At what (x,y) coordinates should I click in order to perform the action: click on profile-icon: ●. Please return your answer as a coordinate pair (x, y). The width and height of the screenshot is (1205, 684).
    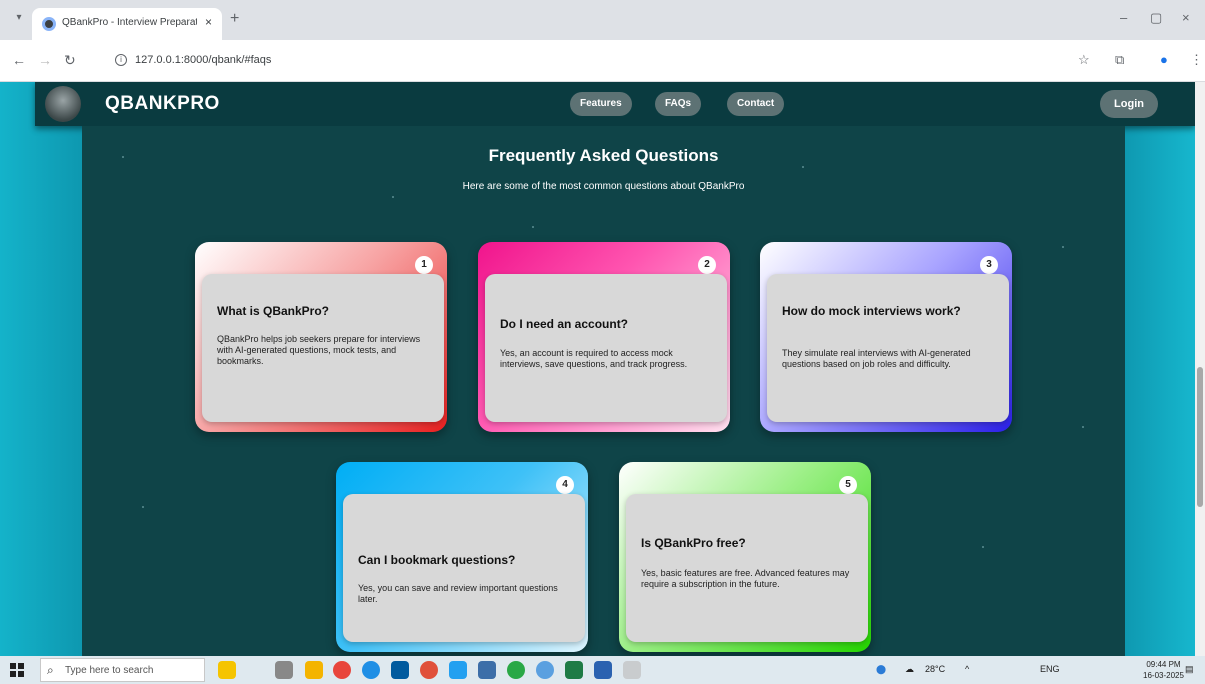
    Looking at the image, I should click on (1164, 59).